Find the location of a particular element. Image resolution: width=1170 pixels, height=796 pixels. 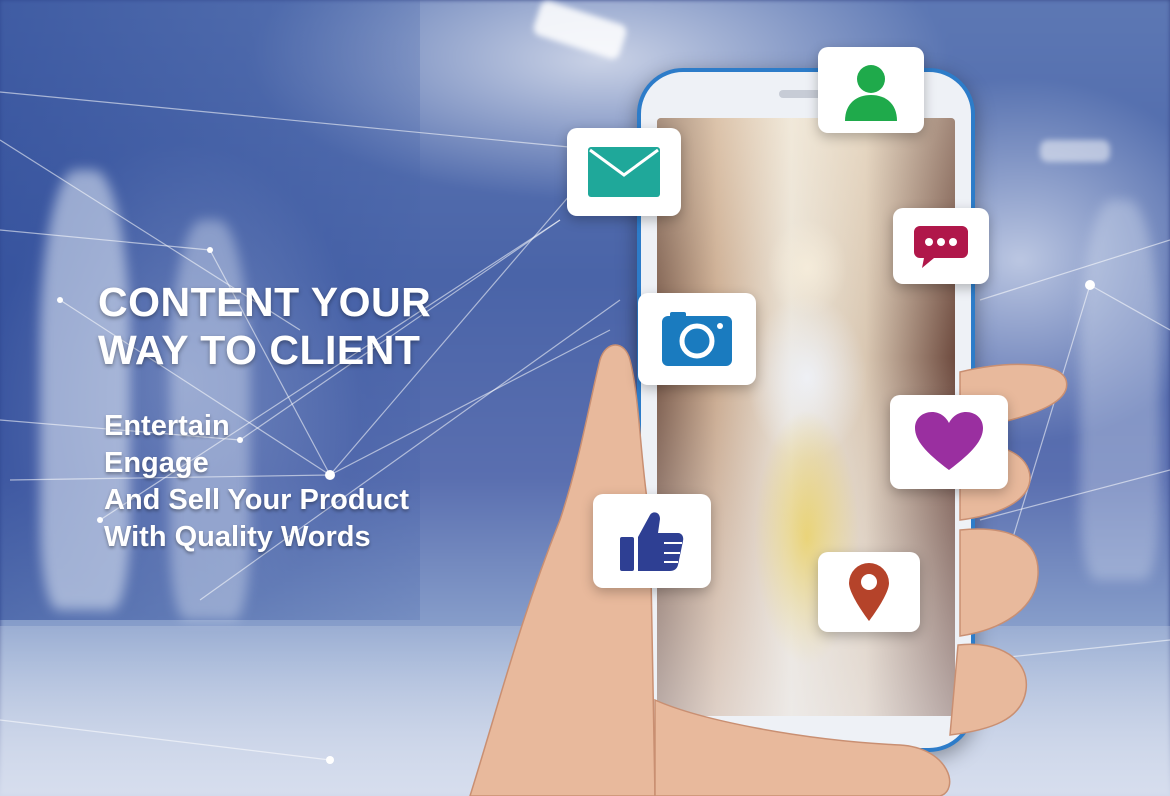

heart-icon is located at coordinates (949, 441).